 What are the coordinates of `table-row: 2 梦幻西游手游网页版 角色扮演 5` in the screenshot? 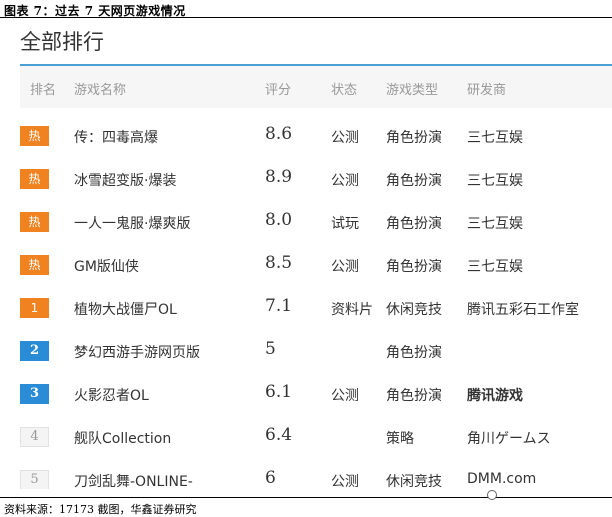 It's located at (316, 351).